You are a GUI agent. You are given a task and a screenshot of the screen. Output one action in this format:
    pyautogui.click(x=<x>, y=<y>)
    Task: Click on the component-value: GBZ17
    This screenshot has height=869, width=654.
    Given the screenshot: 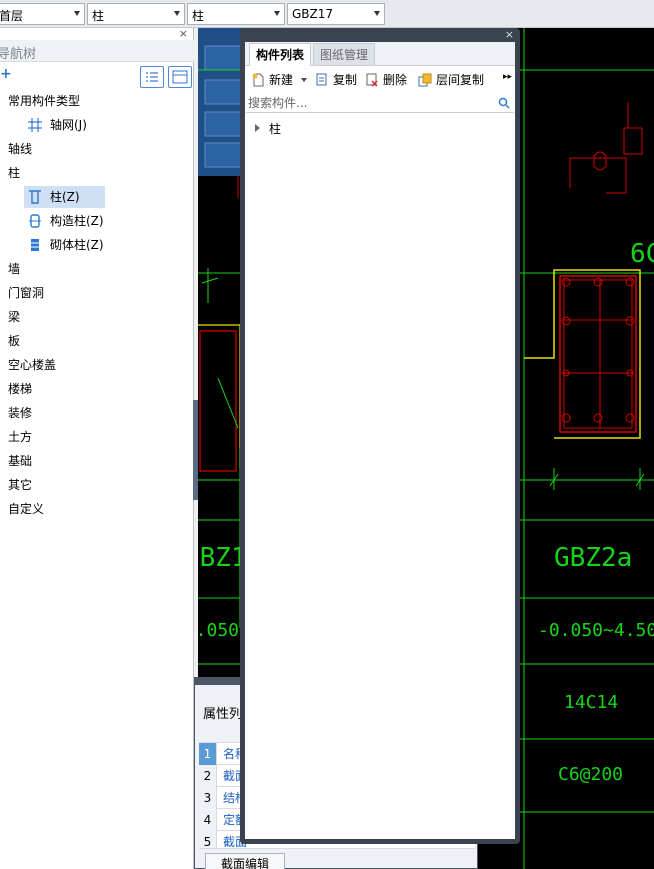 What is the action you would take?
    pyautogui.click(x=313, y=14)
    